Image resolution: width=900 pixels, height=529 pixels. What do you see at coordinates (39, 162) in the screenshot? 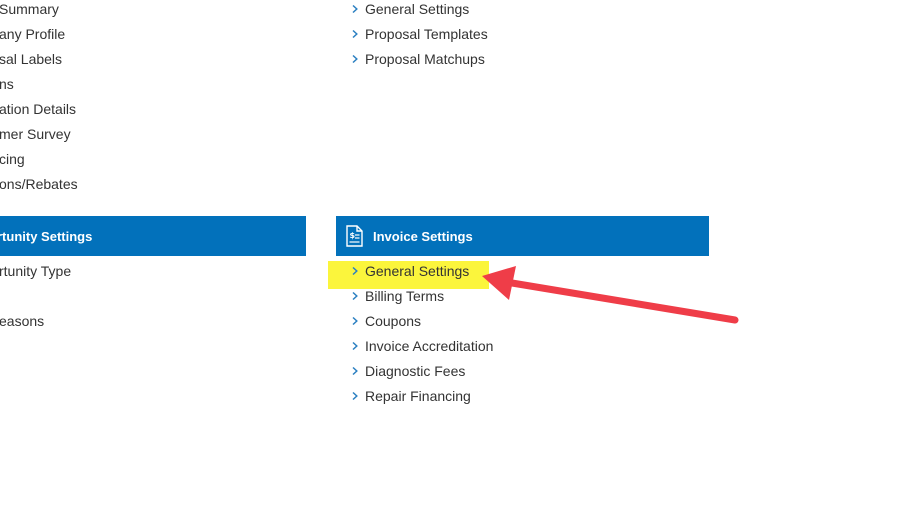
I see `left-link-pricing: cing` at bounding box center [39, 162].